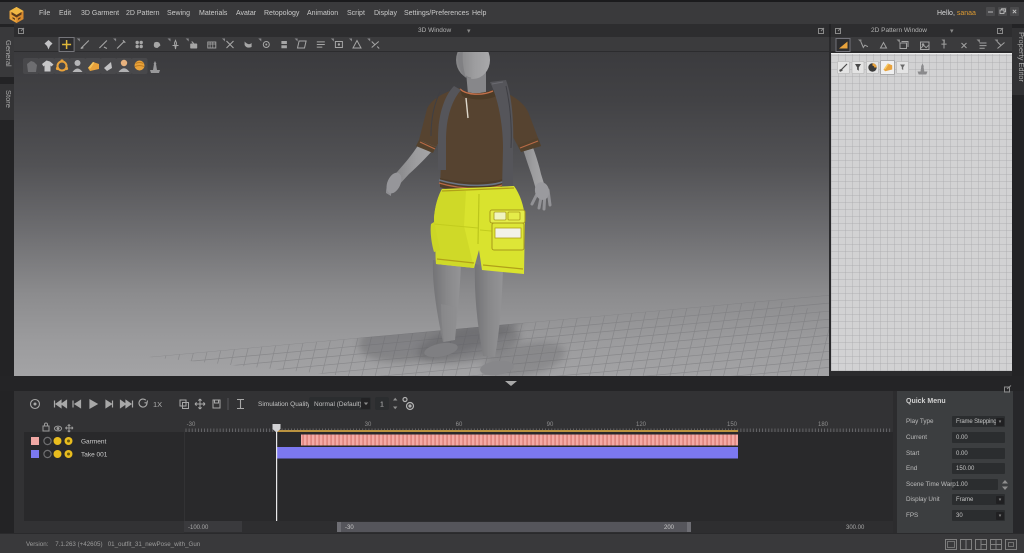  What do you see at coordinates (368, 425) in the screenshot?
I see `svg-text: 30` at bounding box center [368, 425].